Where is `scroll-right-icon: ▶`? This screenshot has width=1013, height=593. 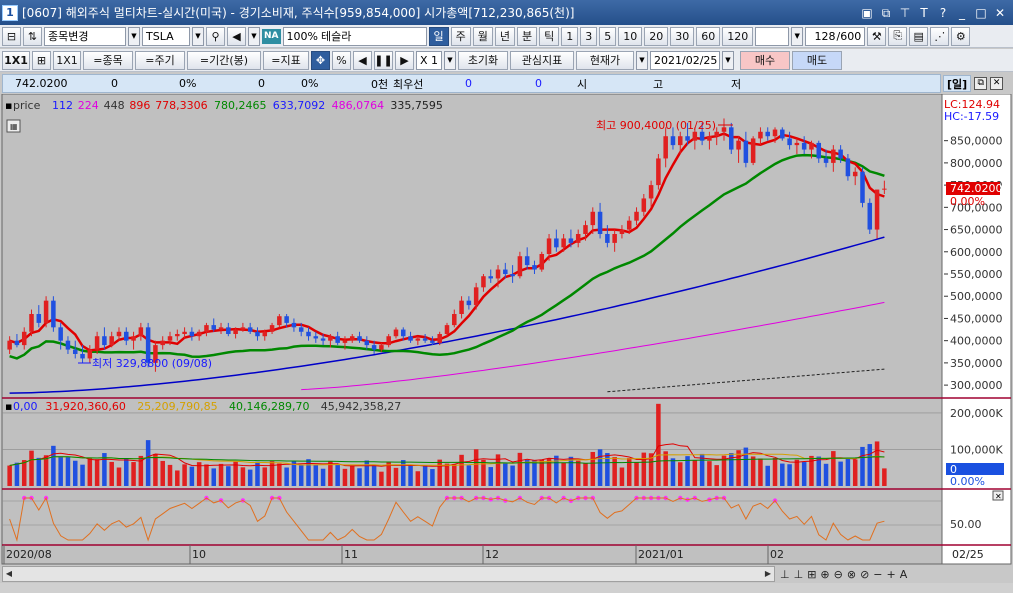
scroll-right-icon: ▶ is located at coordinates (768, 574).